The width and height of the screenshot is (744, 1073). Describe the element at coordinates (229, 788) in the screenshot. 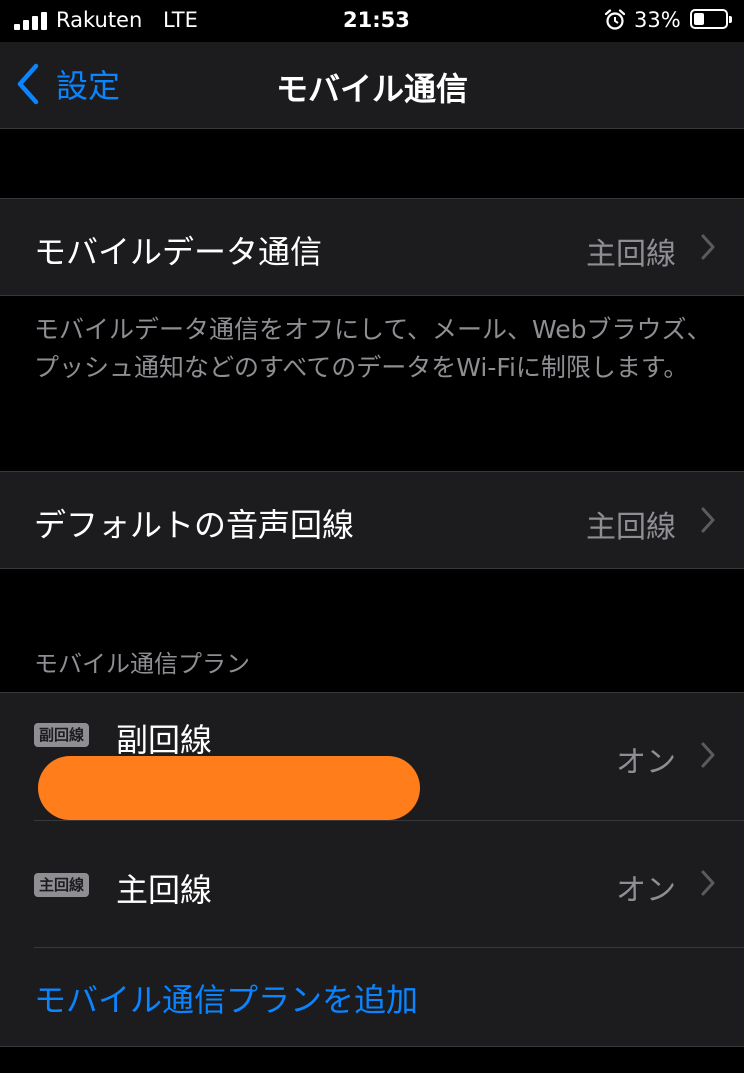

I see `redaction-mark` at that location.